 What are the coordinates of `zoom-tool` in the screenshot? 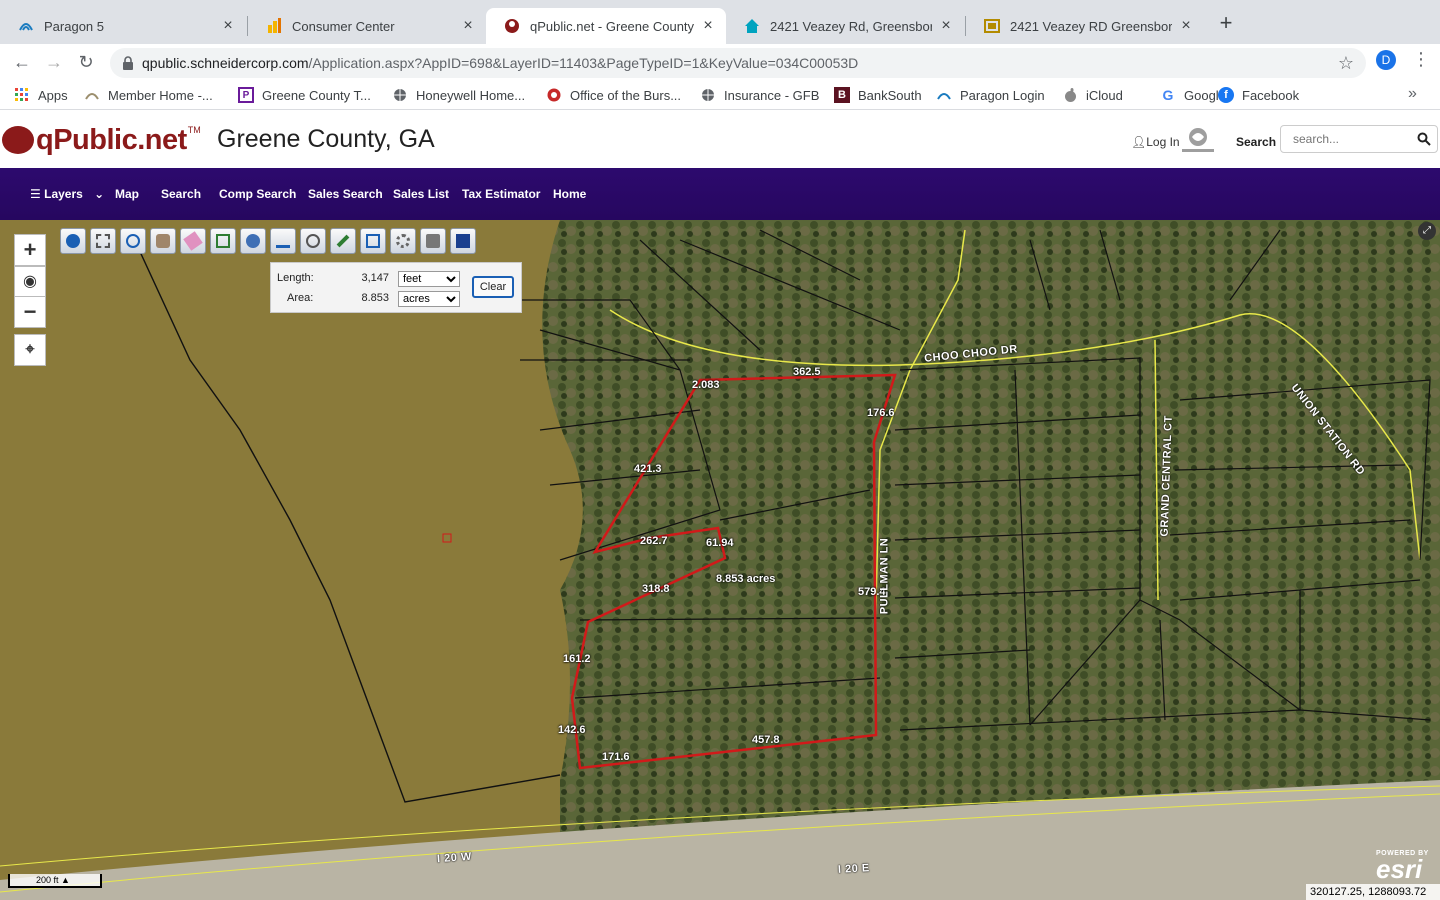 It's located at (133, 241).